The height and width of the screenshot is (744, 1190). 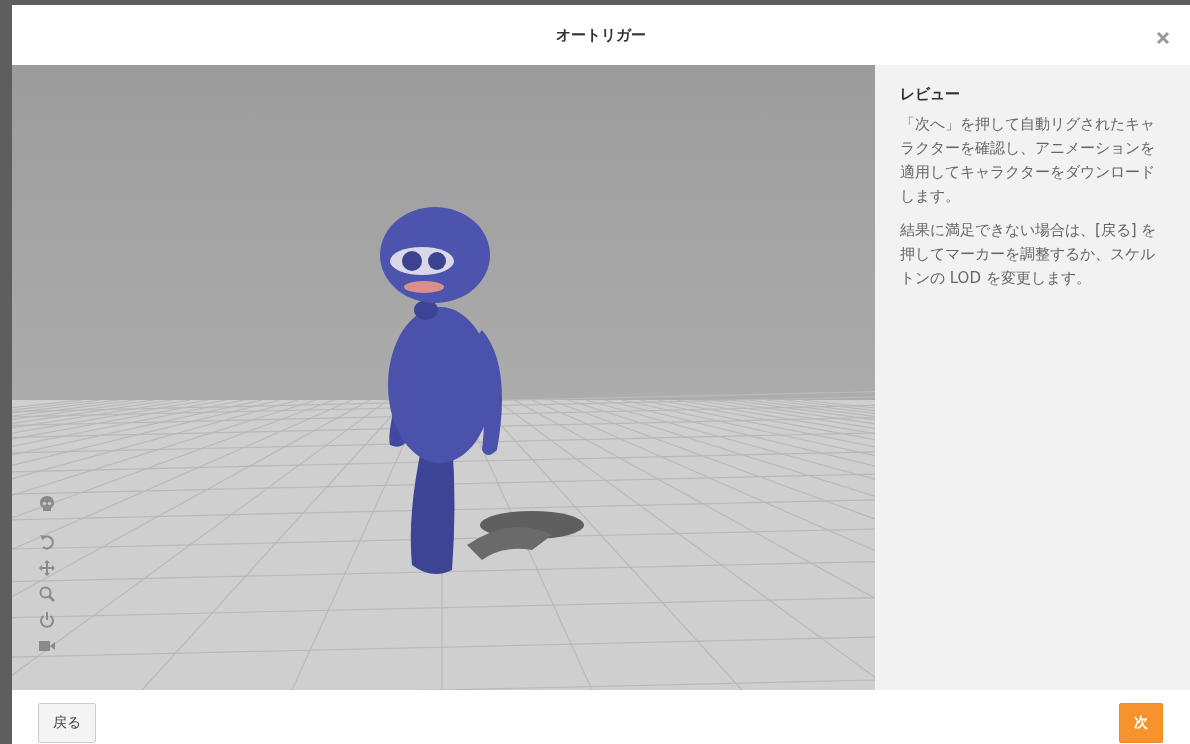 I want to click on panel-heading: レビュー, so click(x=930, y=94).